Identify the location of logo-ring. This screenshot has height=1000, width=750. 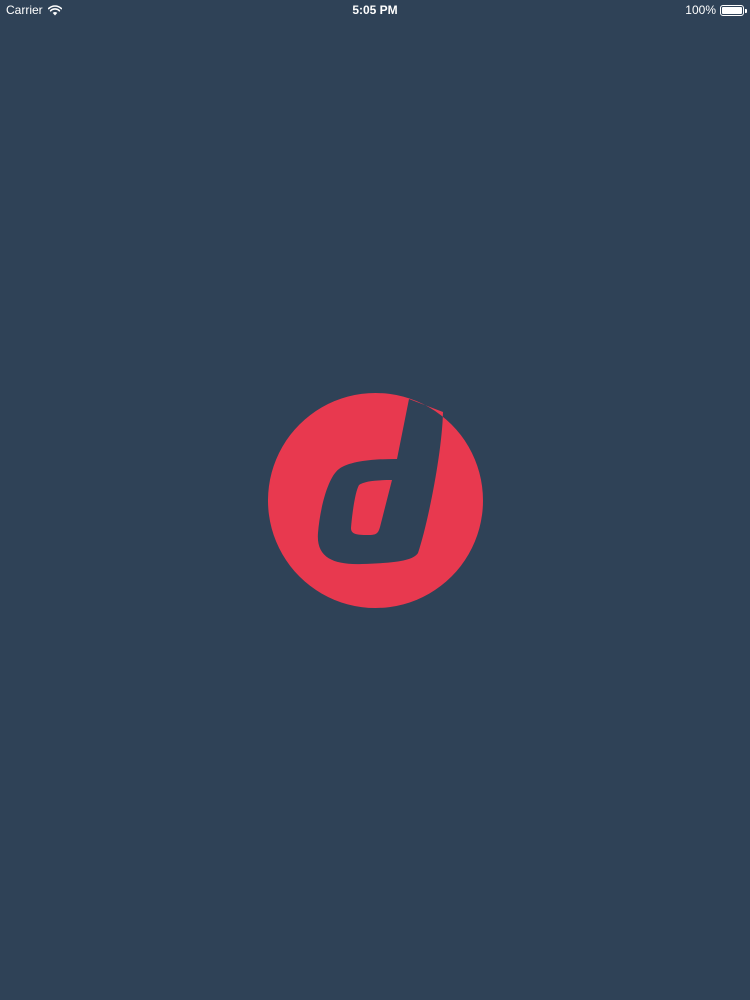
(375, 500).